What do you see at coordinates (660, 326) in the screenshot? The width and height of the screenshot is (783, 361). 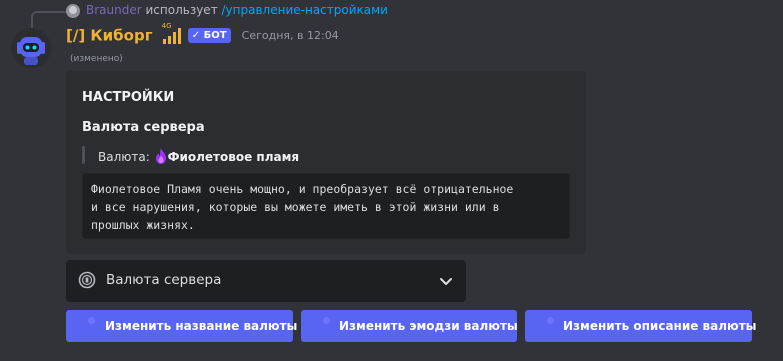 I see `button-label: Изменить описание валюты` at bounding box center [660, 326].